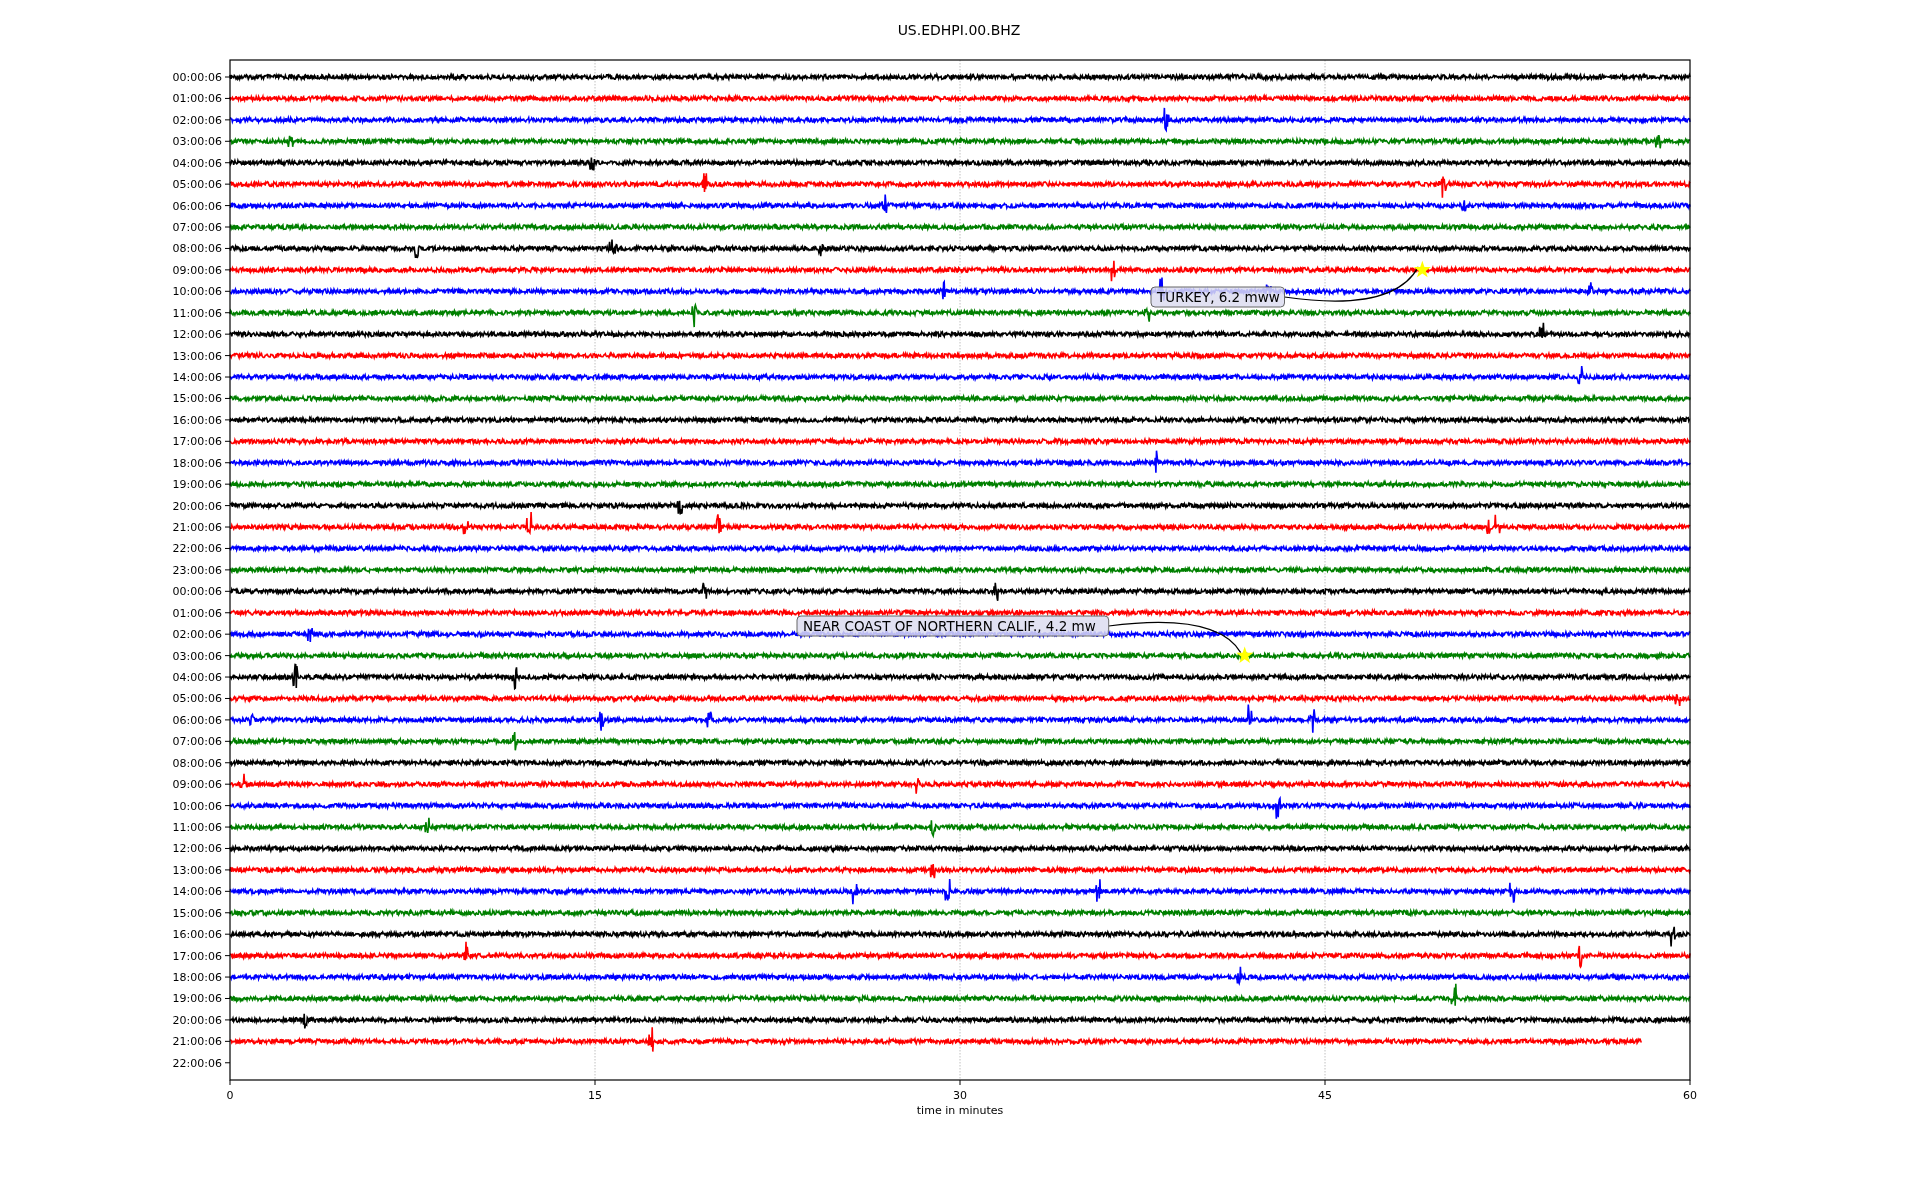  I want to click on x-tick-label: 0, so click(230, 1095).